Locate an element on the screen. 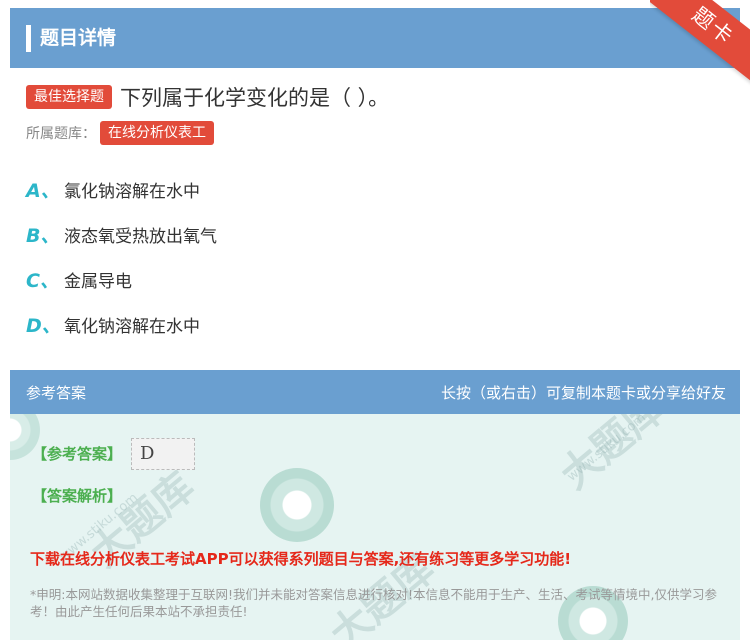  option-letter: A、 is located at coordinates (43, 191).